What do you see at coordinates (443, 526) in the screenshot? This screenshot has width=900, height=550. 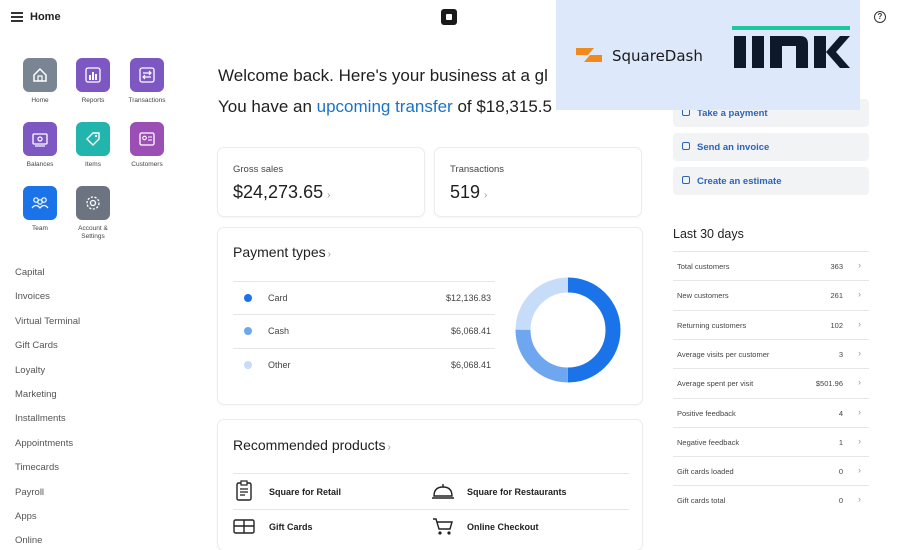 I see `shopping-cart-icon` at bounding box center [443, 526].